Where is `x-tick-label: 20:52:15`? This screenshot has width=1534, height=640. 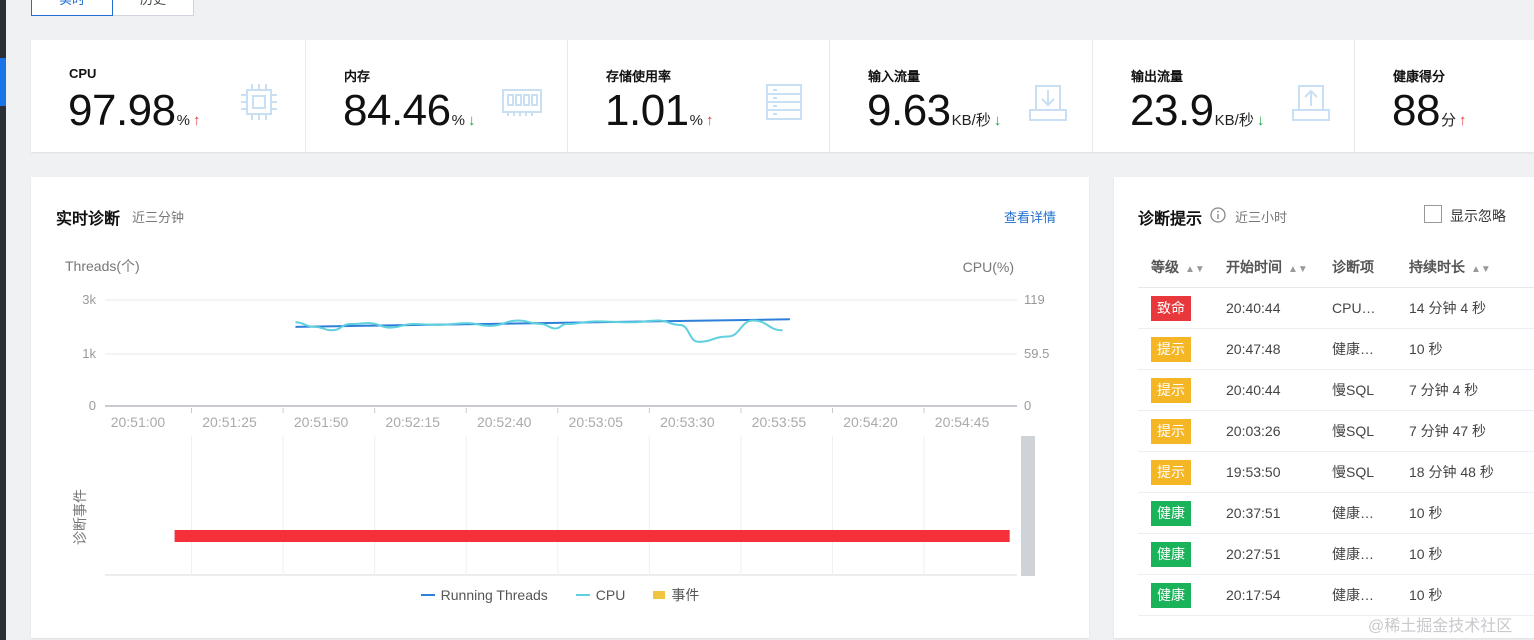
x-tick-label: 20:52:15 is located at coordinates (412, 422).